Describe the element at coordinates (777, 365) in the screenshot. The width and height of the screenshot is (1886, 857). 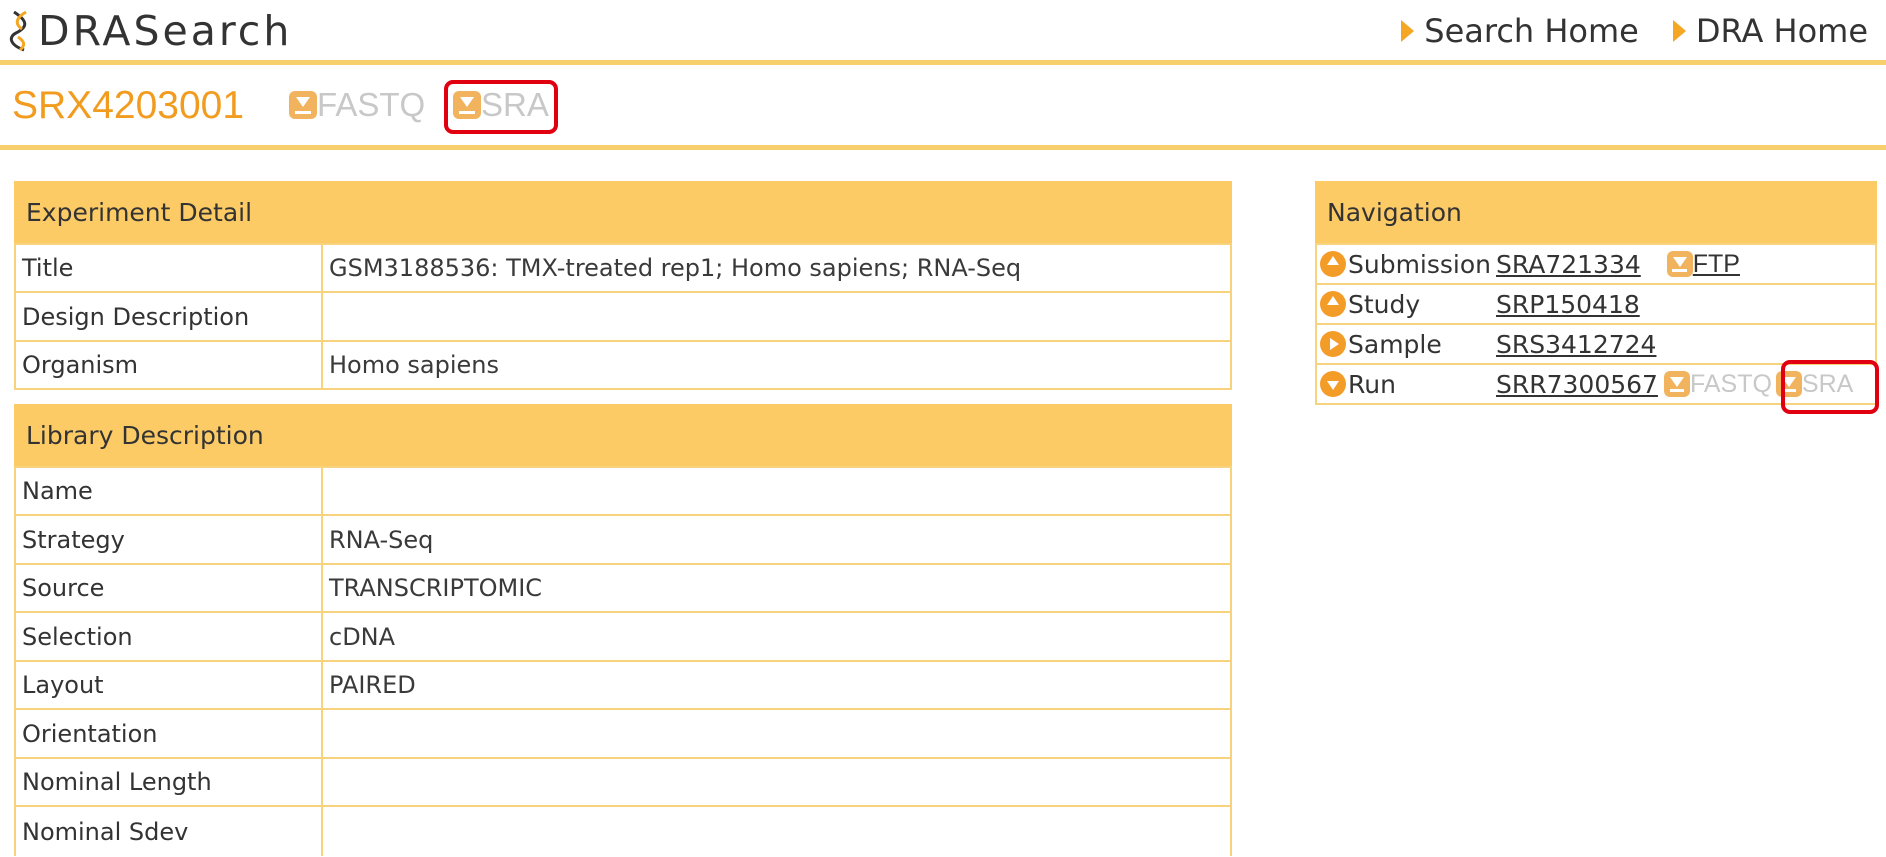
I see `row-value: Homo sapiens` at that location.